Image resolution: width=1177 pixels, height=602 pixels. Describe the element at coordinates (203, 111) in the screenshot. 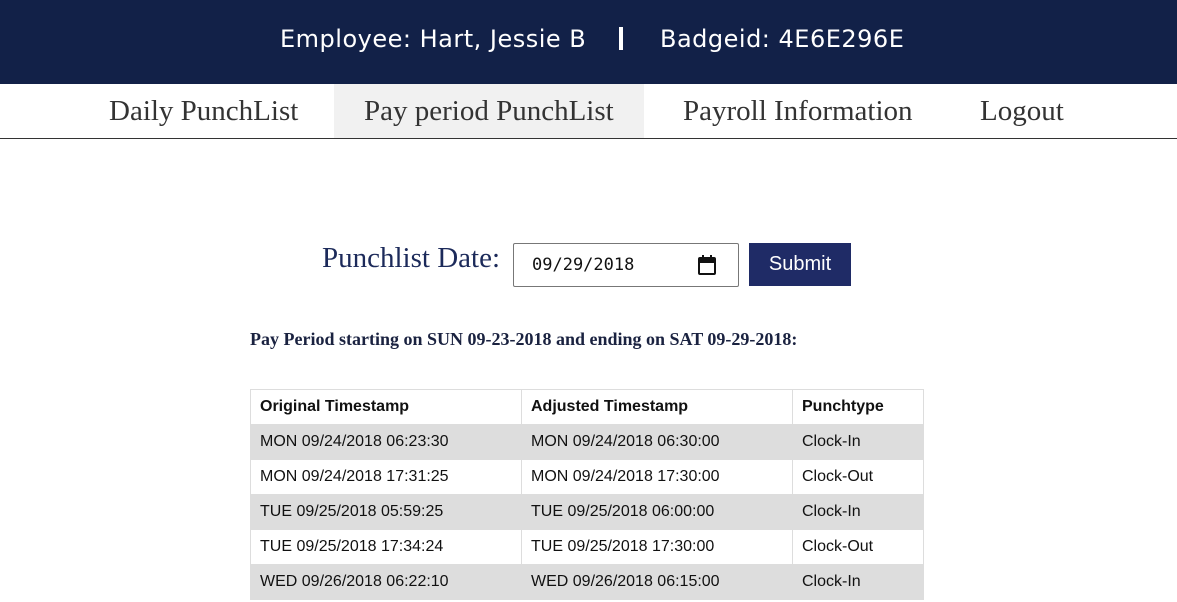

I see `tab-daily-punchlist: Daily PunchList` at that location.